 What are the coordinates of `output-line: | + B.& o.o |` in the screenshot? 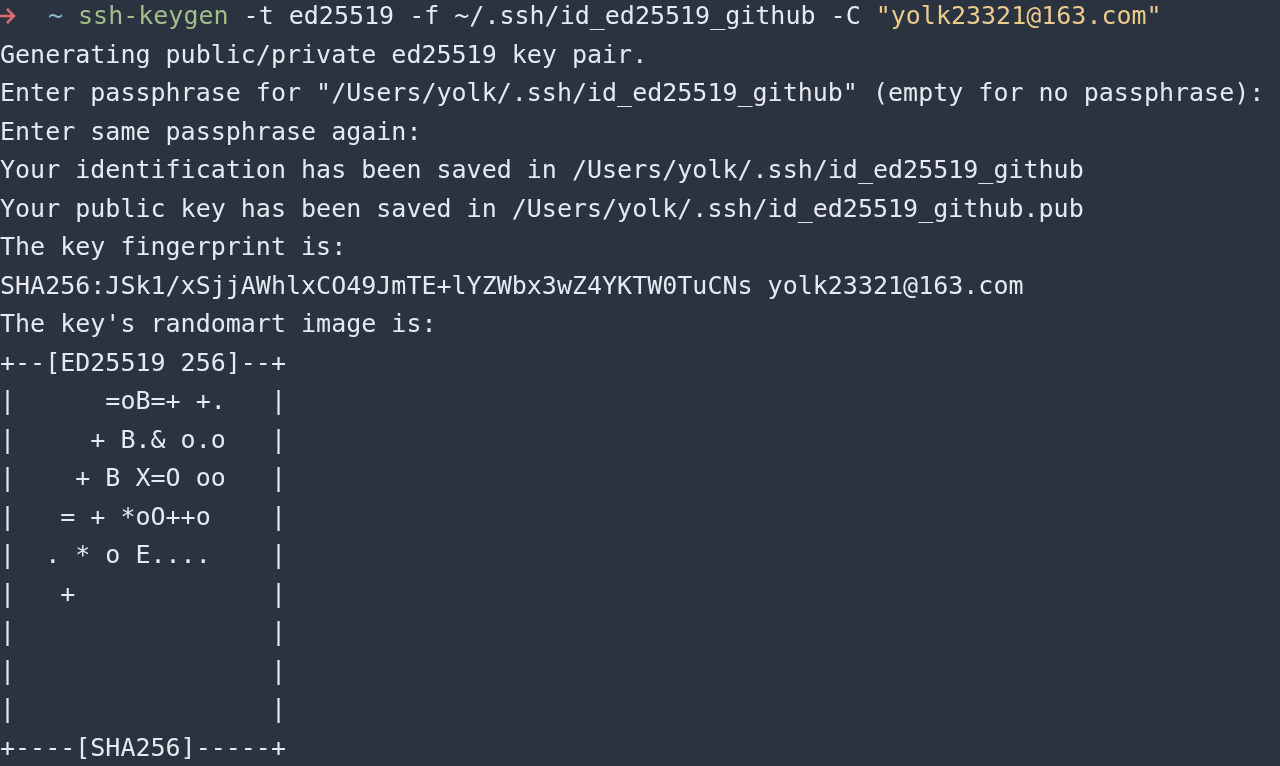 It's located at (143, 439).